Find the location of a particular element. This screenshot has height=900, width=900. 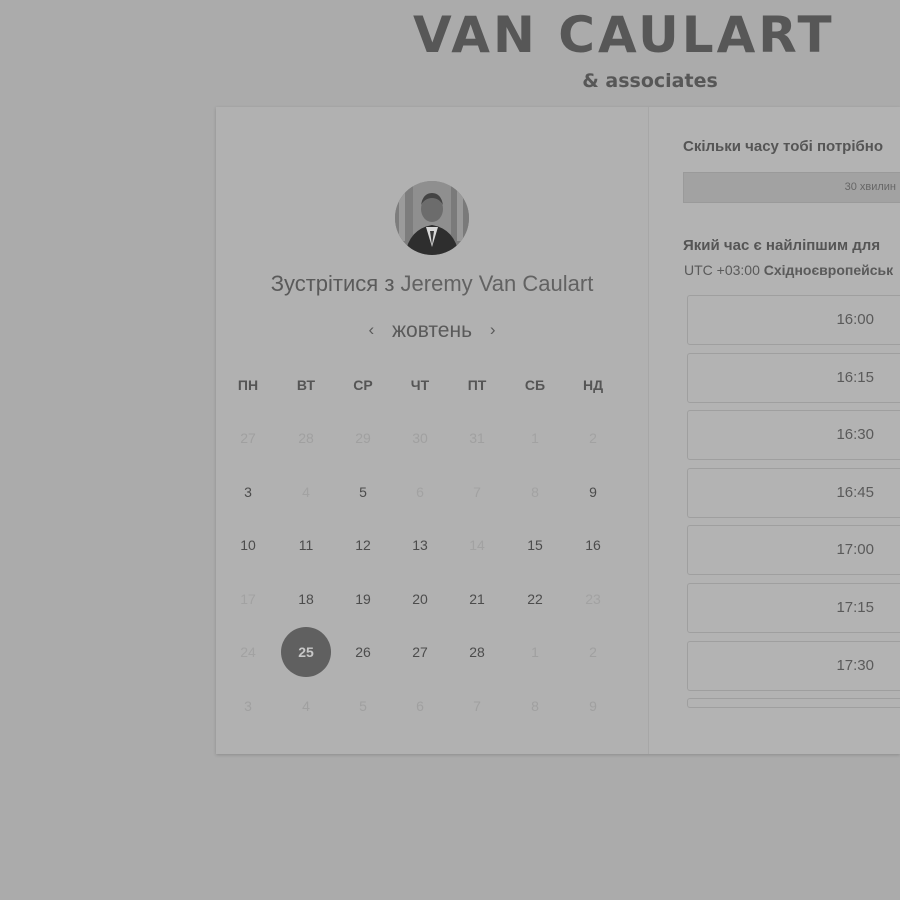

calendar-day: 19 is located at coordinates (363, 599).